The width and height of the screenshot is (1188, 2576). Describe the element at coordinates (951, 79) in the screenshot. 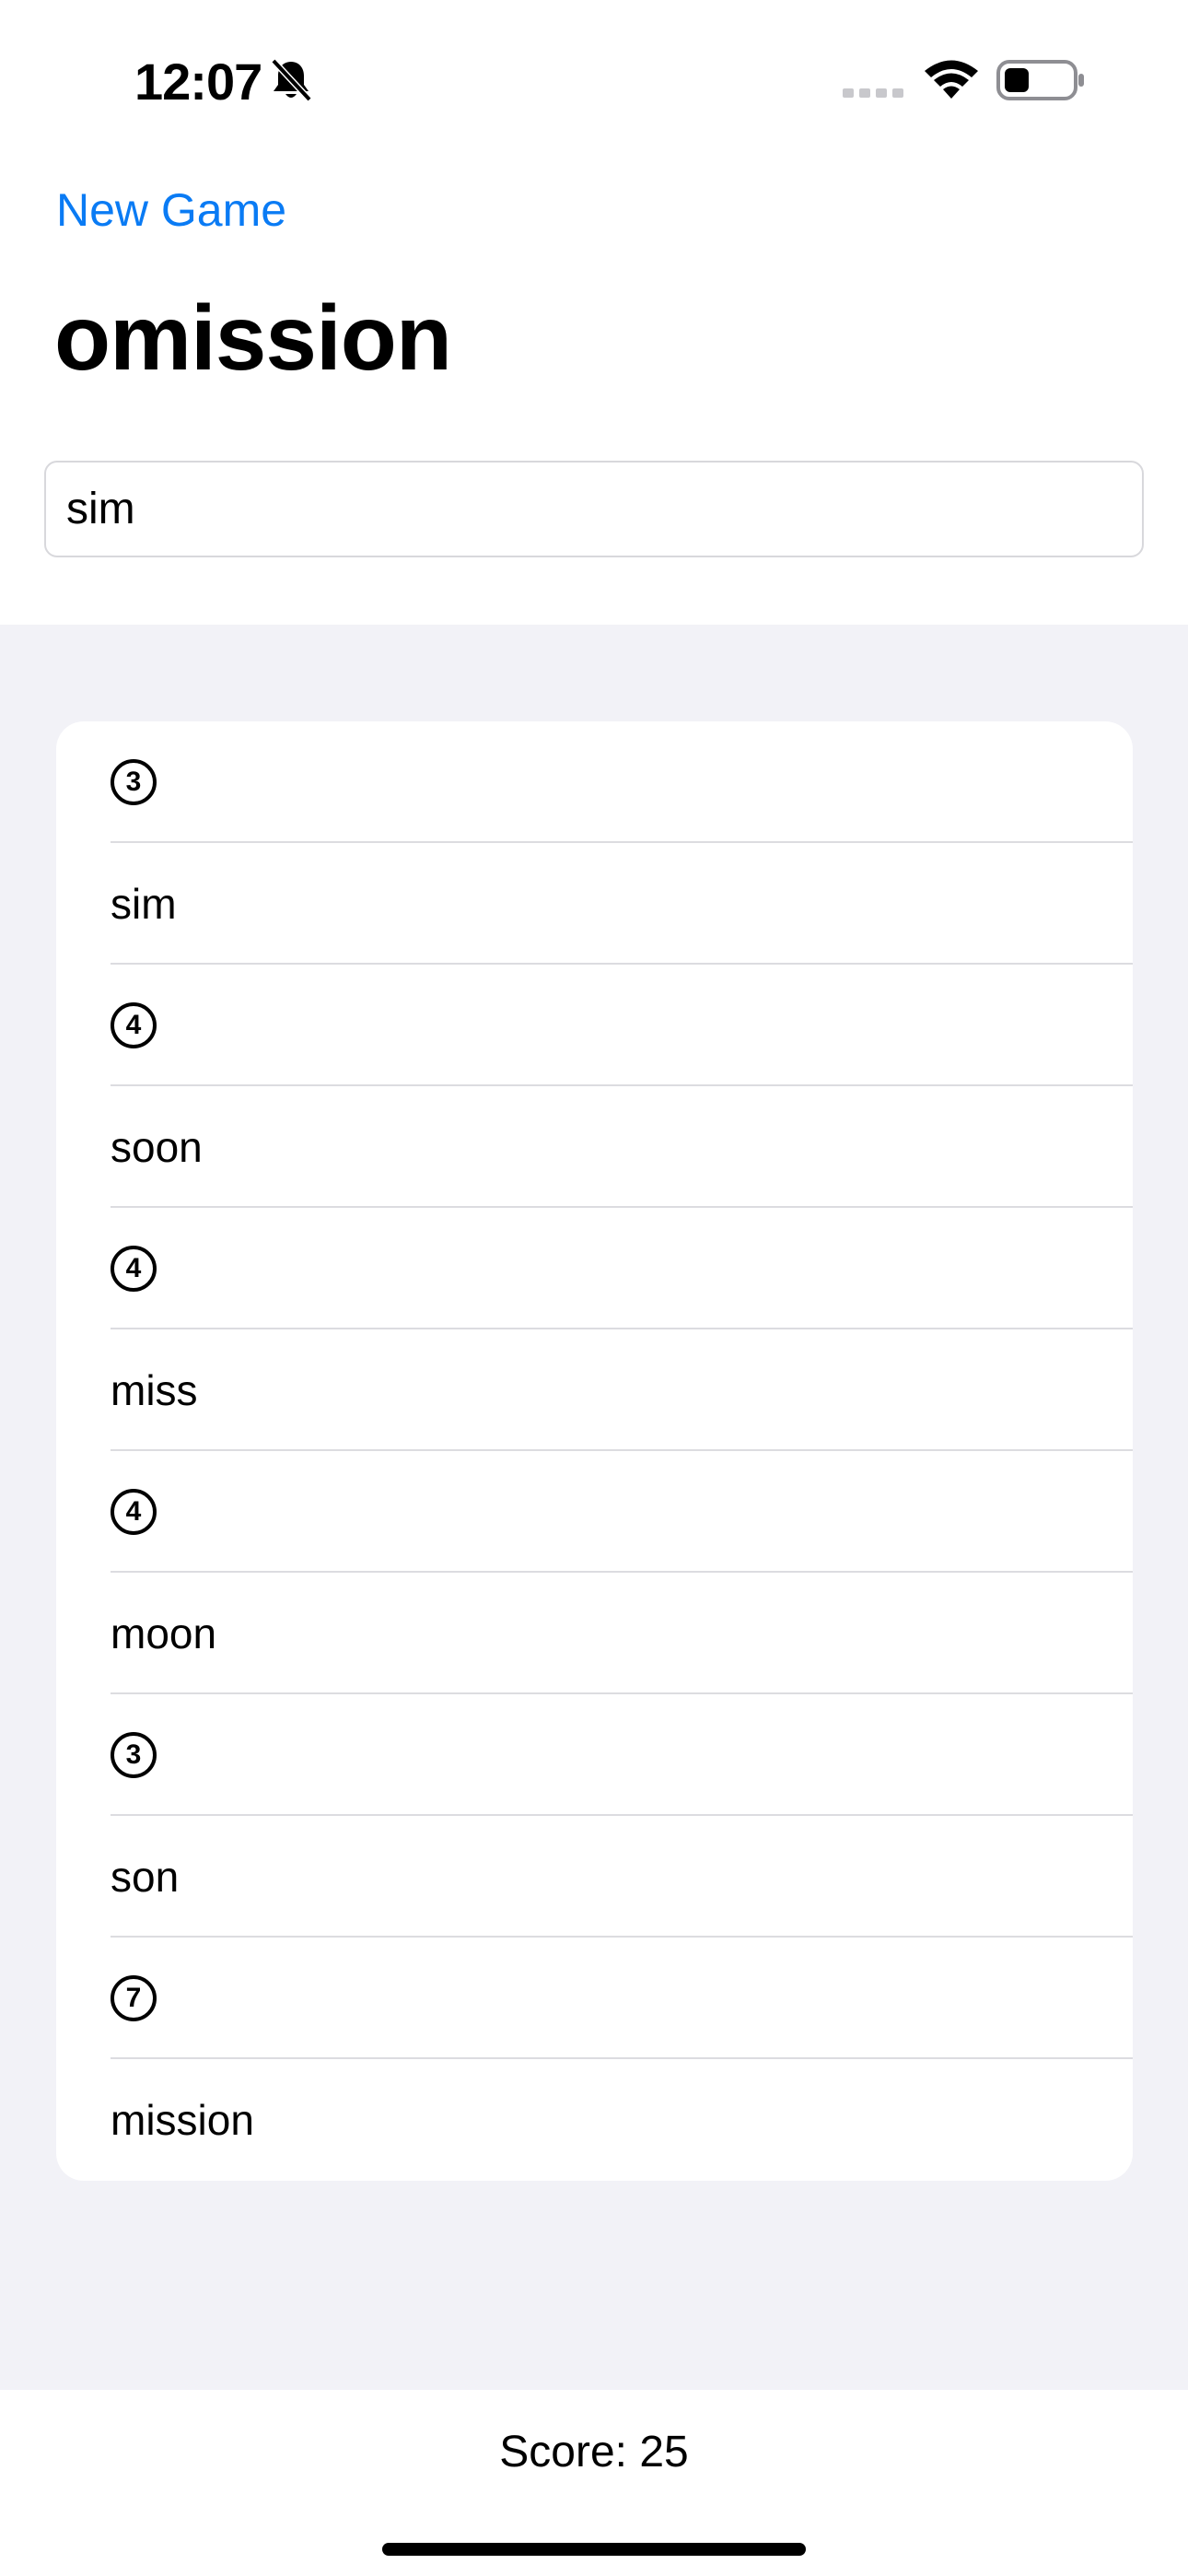

I see `wifi-icon` at that location.